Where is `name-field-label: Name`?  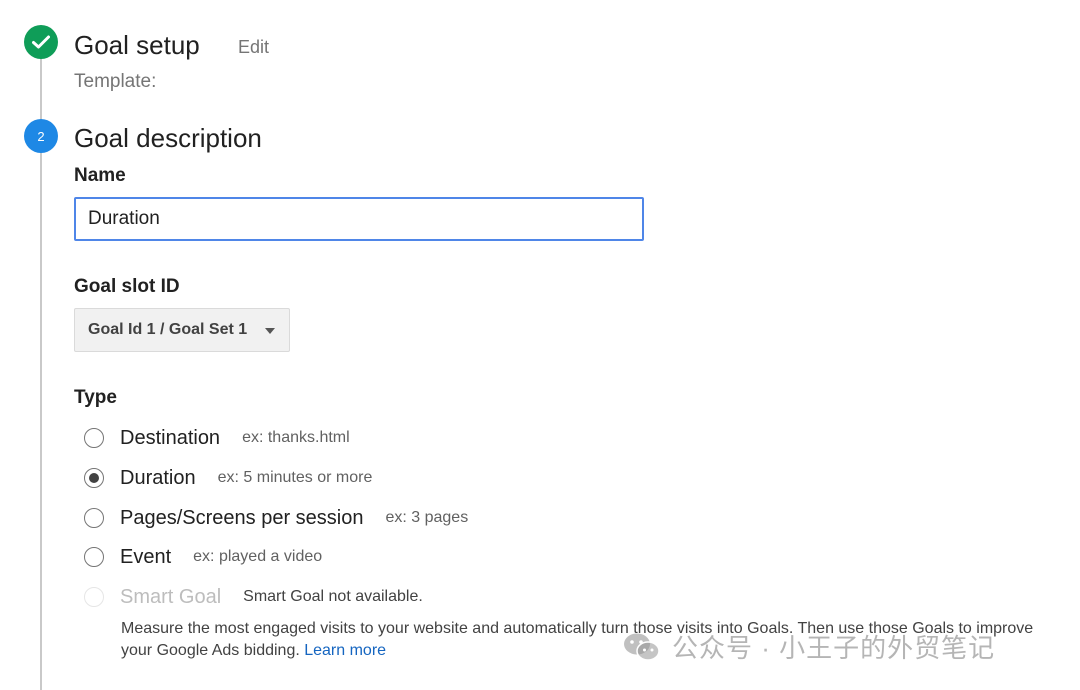
name-field-label: Name is located at coordinates (100, 175).